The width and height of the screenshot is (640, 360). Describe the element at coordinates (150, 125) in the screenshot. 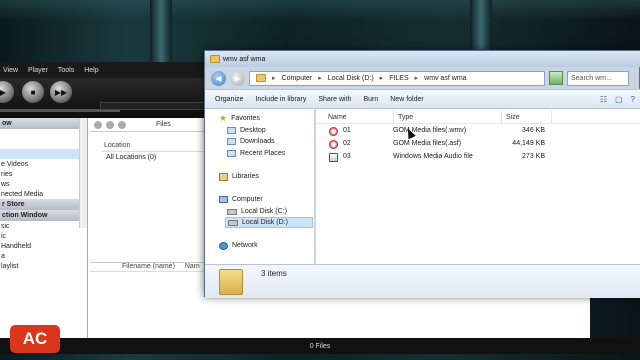

I see `files-toolbar: Files` at that location.